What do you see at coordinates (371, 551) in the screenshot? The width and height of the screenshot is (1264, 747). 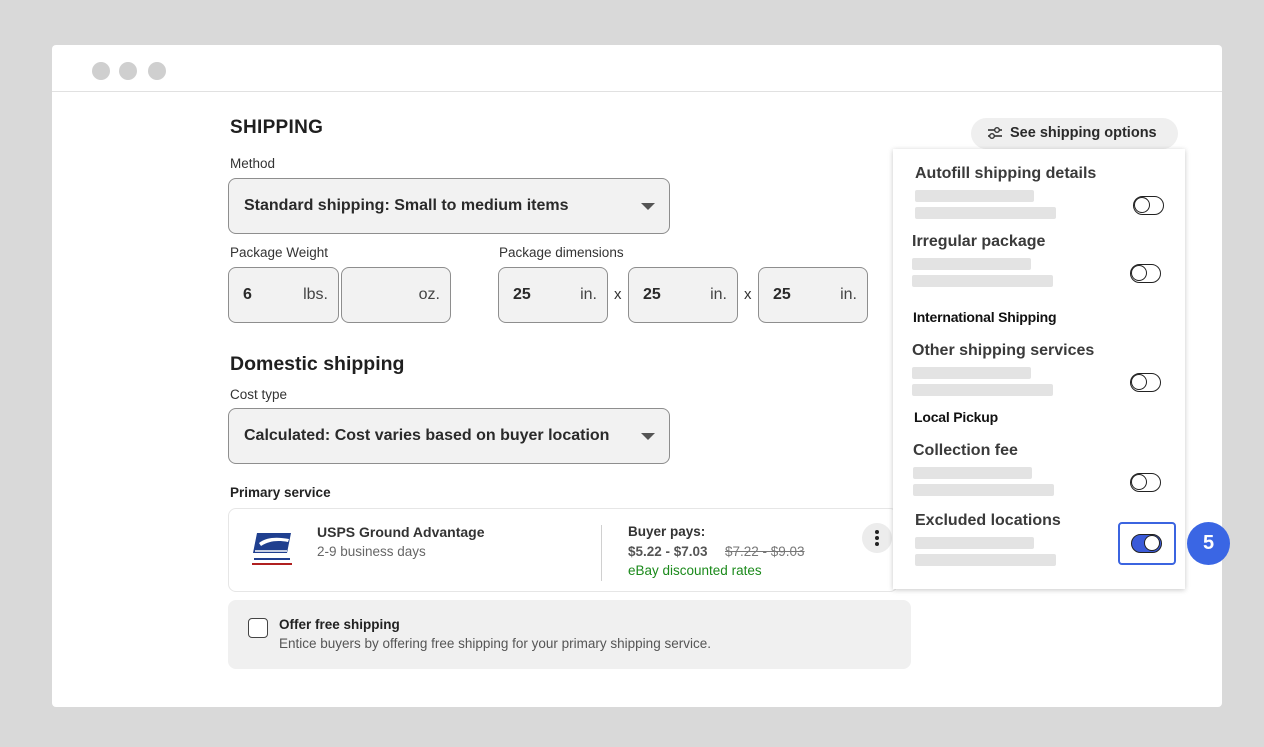 I see `service-delivery-days: 2-9 business days` at bounding box center [371, 551].